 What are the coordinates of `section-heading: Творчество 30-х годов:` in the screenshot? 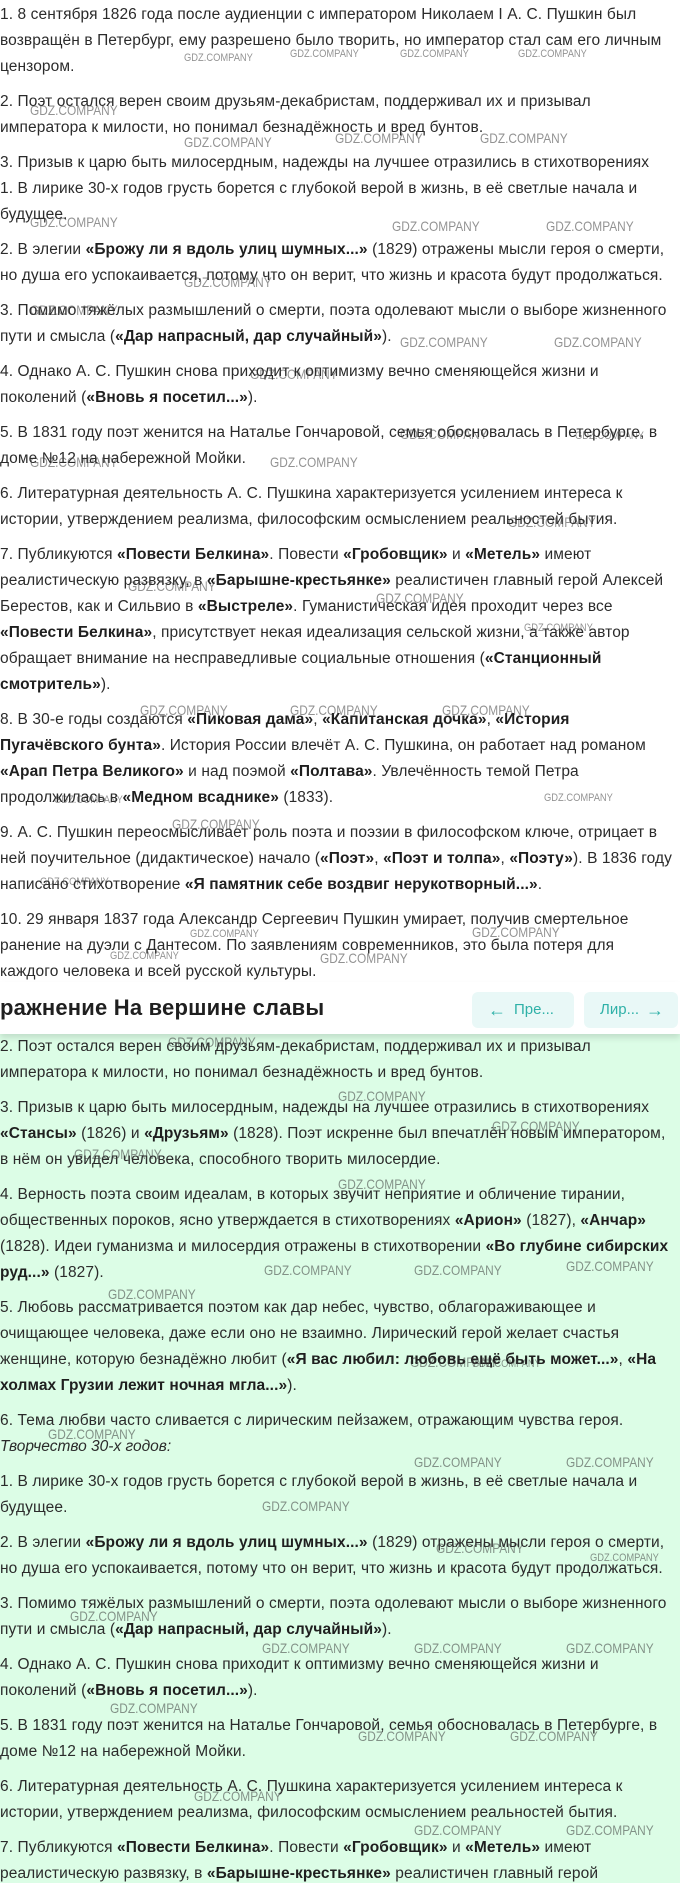 It's located at (86, 1446).